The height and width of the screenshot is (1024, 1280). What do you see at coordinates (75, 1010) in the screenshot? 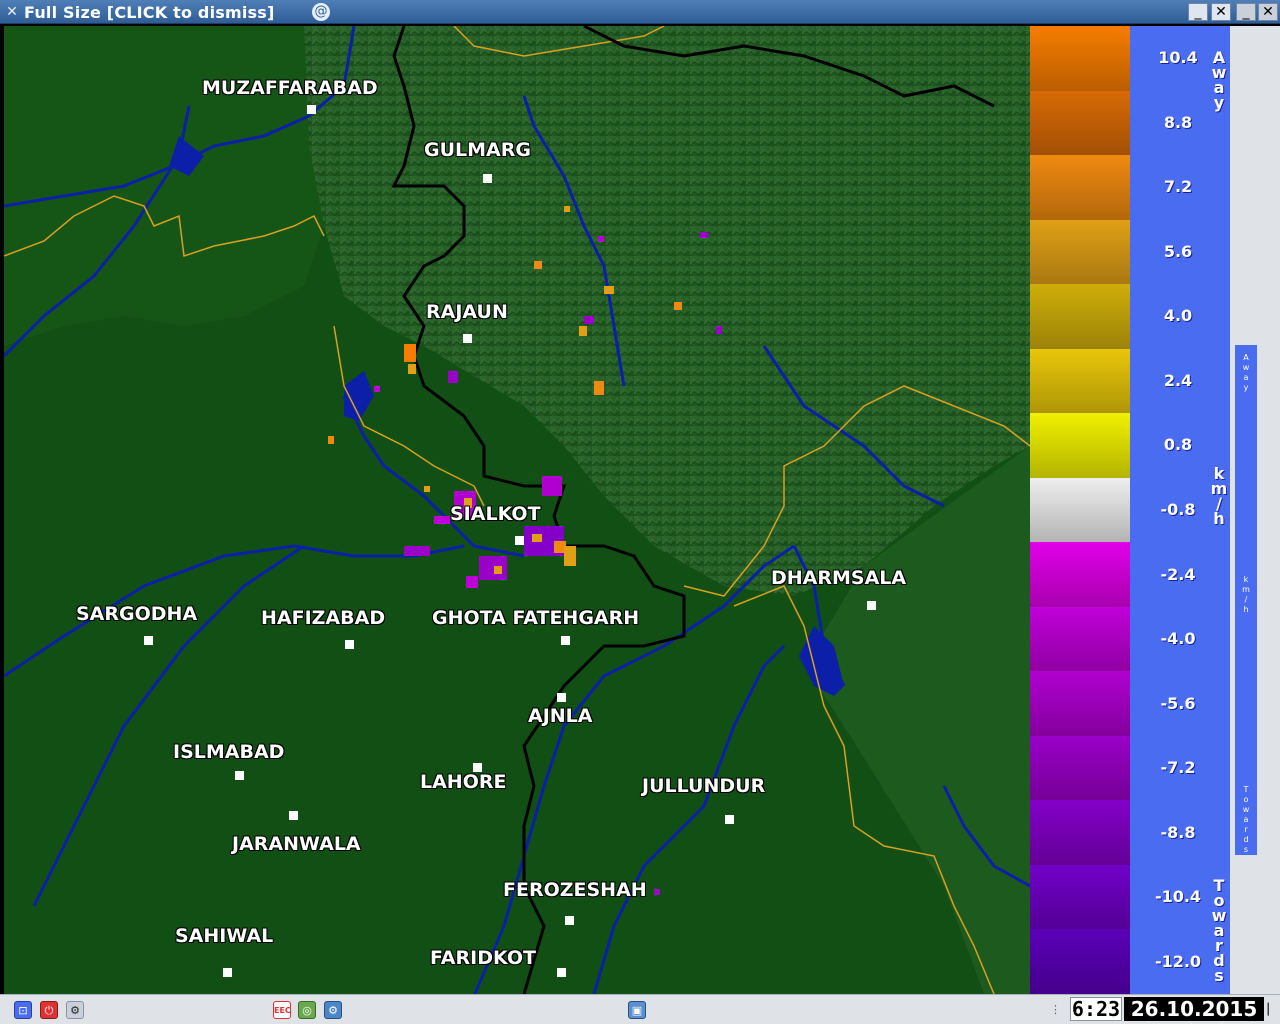
I see `config-icon: ⚙` at bounding box center [75, 1010].